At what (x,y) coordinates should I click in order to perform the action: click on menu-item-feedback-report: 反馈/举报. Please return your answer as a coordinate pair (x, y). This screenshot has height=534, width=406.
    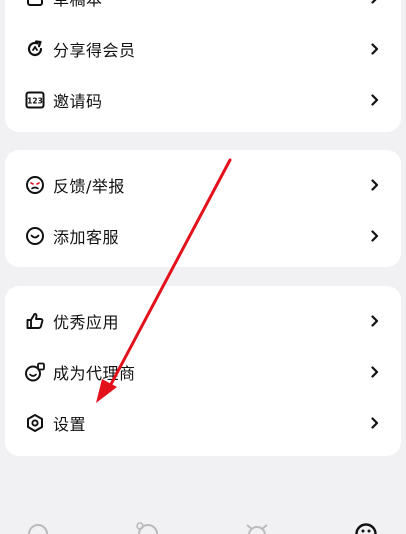
    Looking at the image, I should click on (203, 184).